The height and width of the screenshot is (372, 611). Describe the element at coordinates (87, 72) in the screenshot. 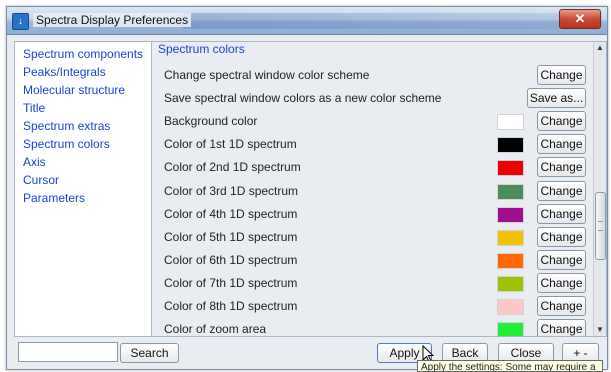

I see `sidebar-item-peaks-integrals: Peaks/Integrals` at that location.